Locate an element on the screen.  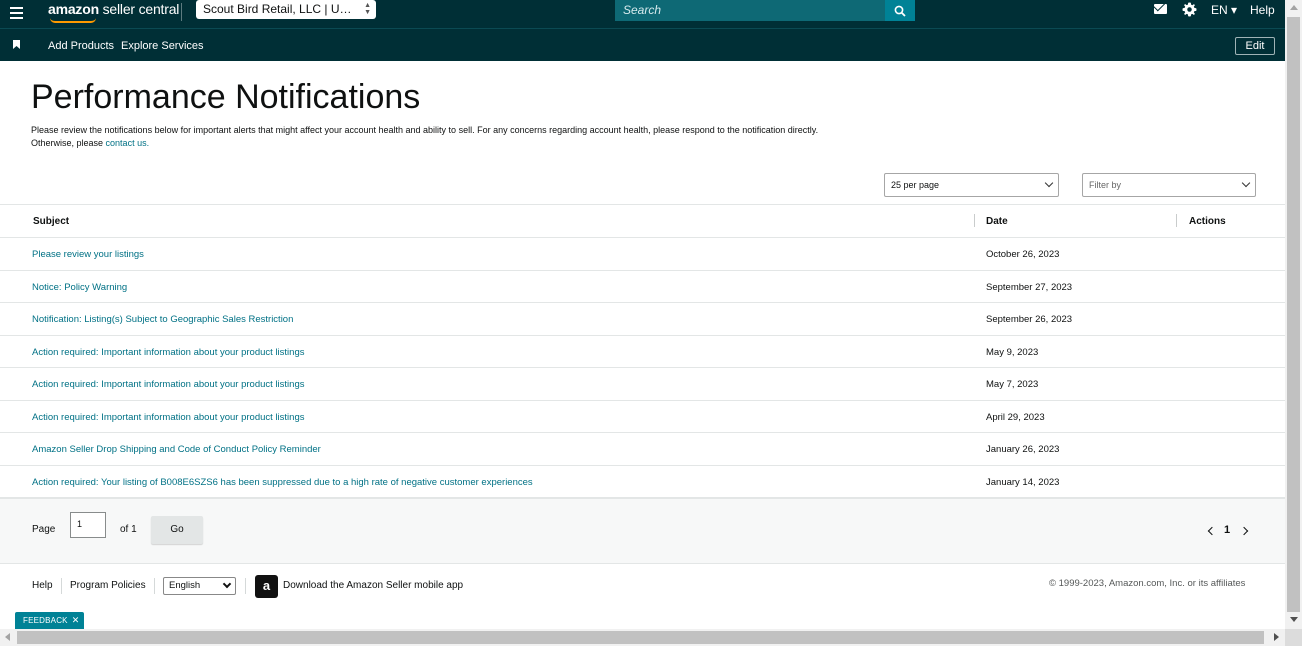
go-button: Go is located at coordinates (177, 530).